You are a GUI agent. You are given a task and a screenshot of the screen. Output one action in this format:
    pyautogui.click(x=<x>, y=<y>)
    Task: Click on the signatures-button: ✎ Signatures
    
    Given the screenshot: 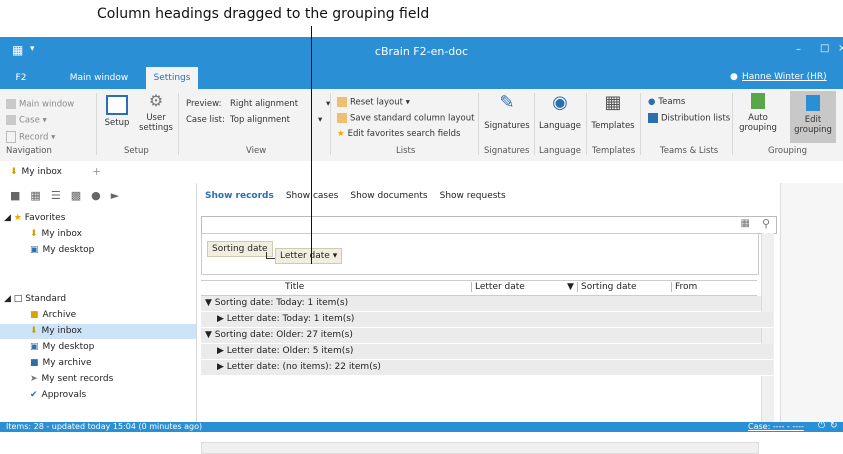 What is the action you would take?
    pyautogui.click(x=507, y=112)
    